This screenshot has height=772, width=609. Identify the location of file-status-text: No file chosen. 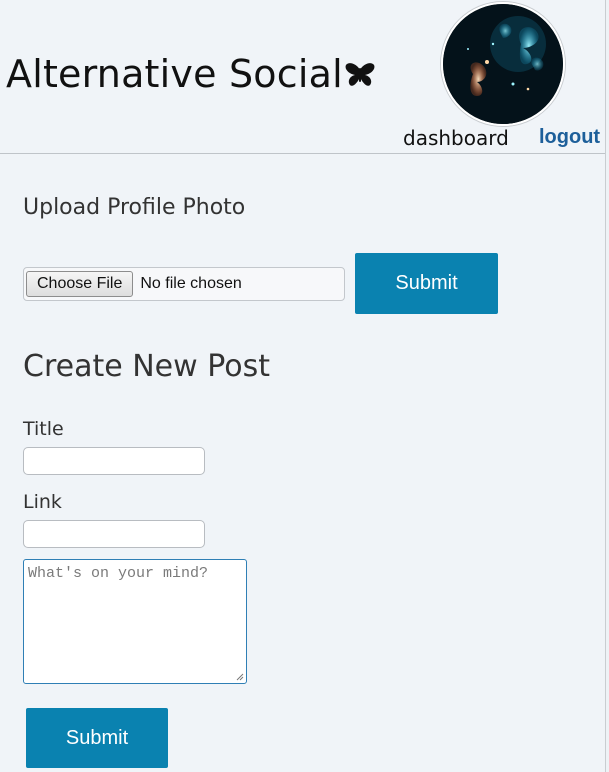
(191, 283).